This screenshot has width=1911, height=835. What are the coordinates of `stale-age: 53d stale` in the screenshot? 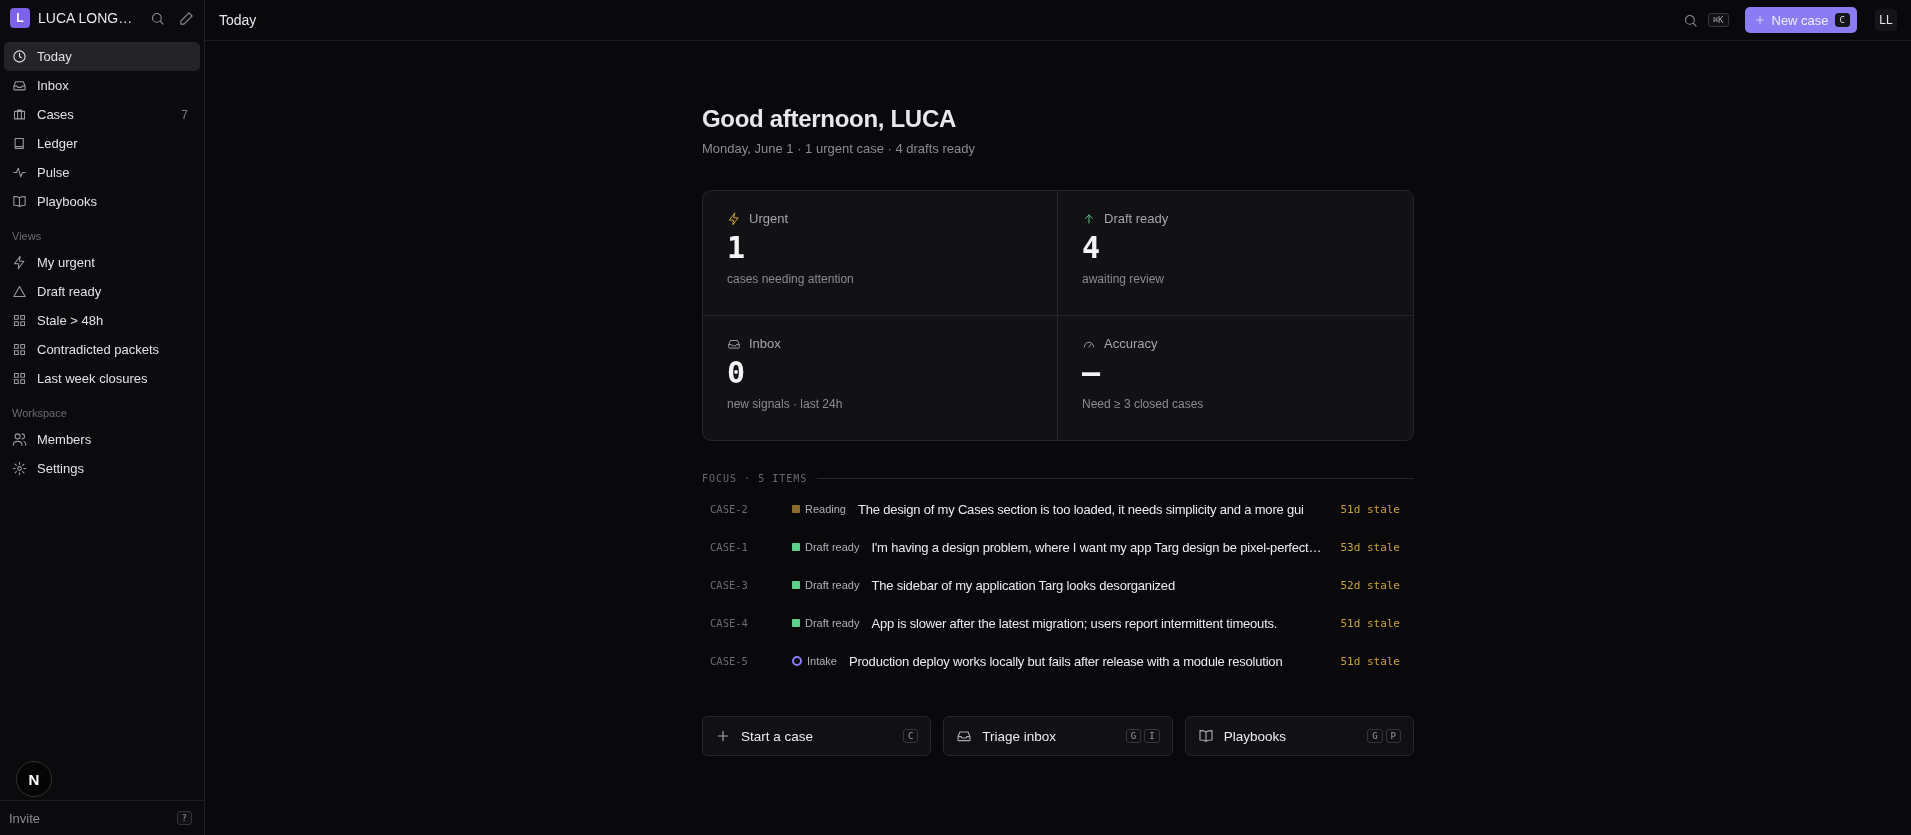 It's located at (1370, 547).